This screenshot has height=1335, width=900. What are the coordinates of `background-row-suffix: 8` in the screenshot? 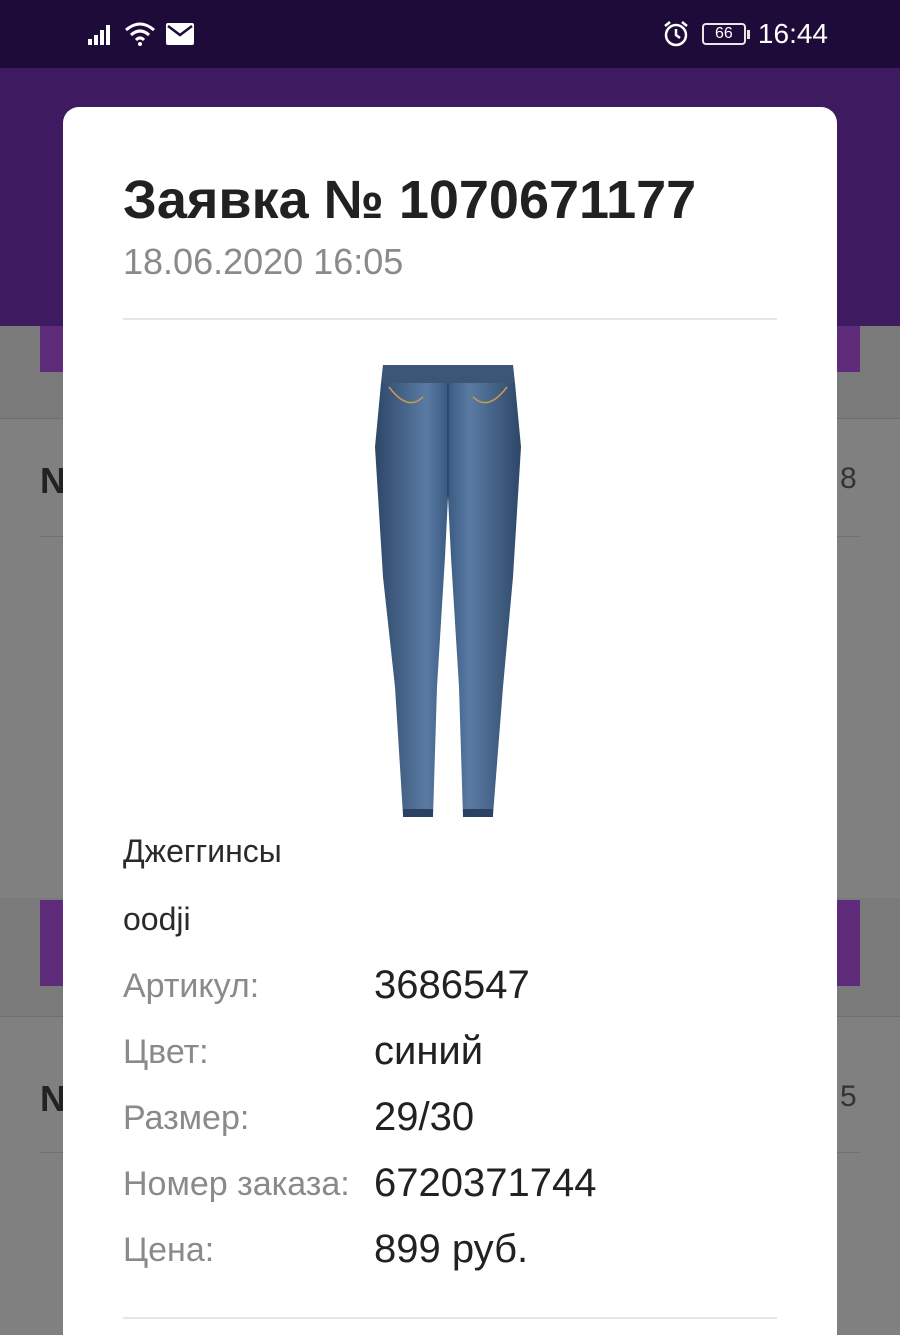 It's located at (848, 478).